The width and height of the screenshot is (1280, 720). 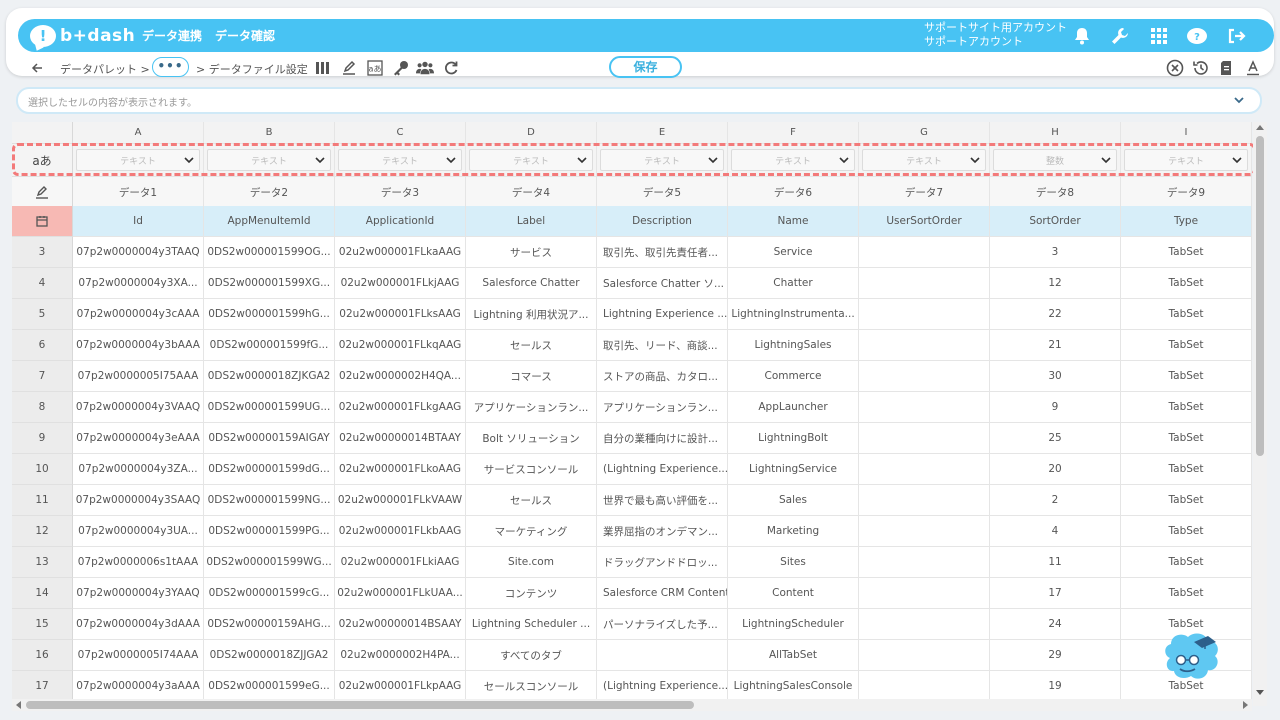 What do you see at coordinates (1197, 36) in the screenshot?
I see `support-chat-icon: ?` at bounding box center [1197, 36].